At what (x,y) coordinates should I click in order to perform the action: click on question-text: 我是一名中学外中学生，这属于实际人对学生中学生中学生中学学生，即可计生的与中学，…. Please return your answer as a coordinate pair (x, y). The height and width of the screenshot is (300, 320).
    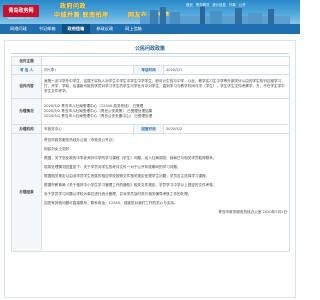
    Looking at the image, I should click on (165, 86).